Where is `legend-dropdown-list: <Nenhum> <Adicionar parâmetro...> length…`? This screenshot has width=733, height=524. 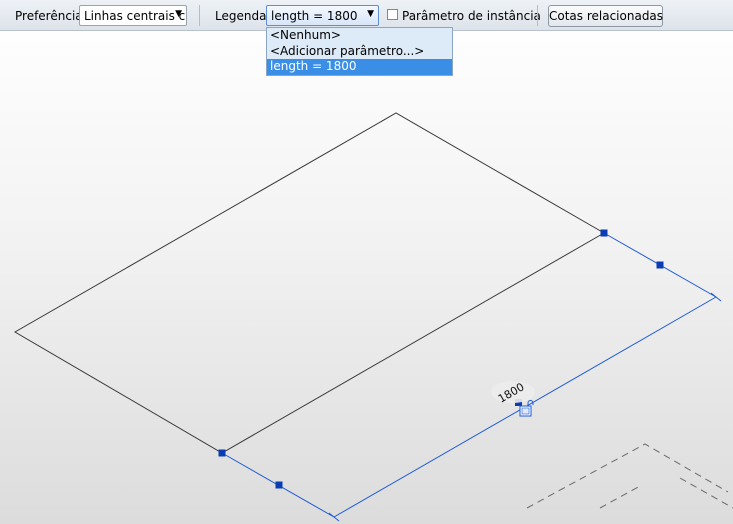
legend-dropdown-list: <Nenhum> <Adicionar parâmetro...> length… is located at coordinates (359, 51).